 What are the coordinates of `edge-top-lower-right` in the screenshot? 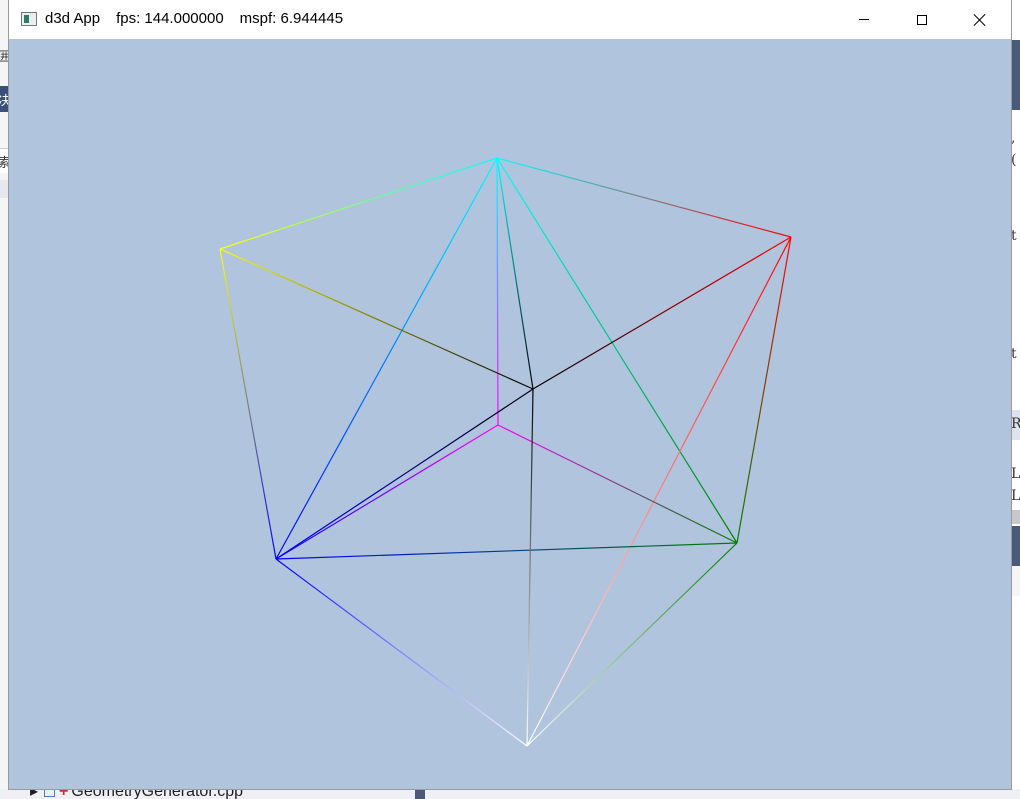 It's located at (617, 350).